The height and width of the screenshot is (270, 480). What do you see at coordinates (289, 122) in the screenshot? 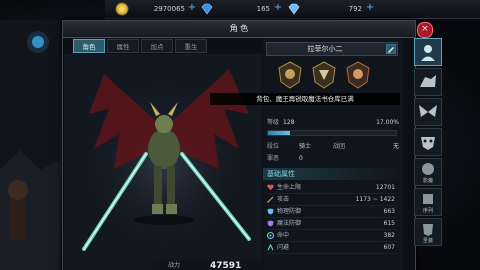
I see `level-value: 128` at bounding box center [289, 122].